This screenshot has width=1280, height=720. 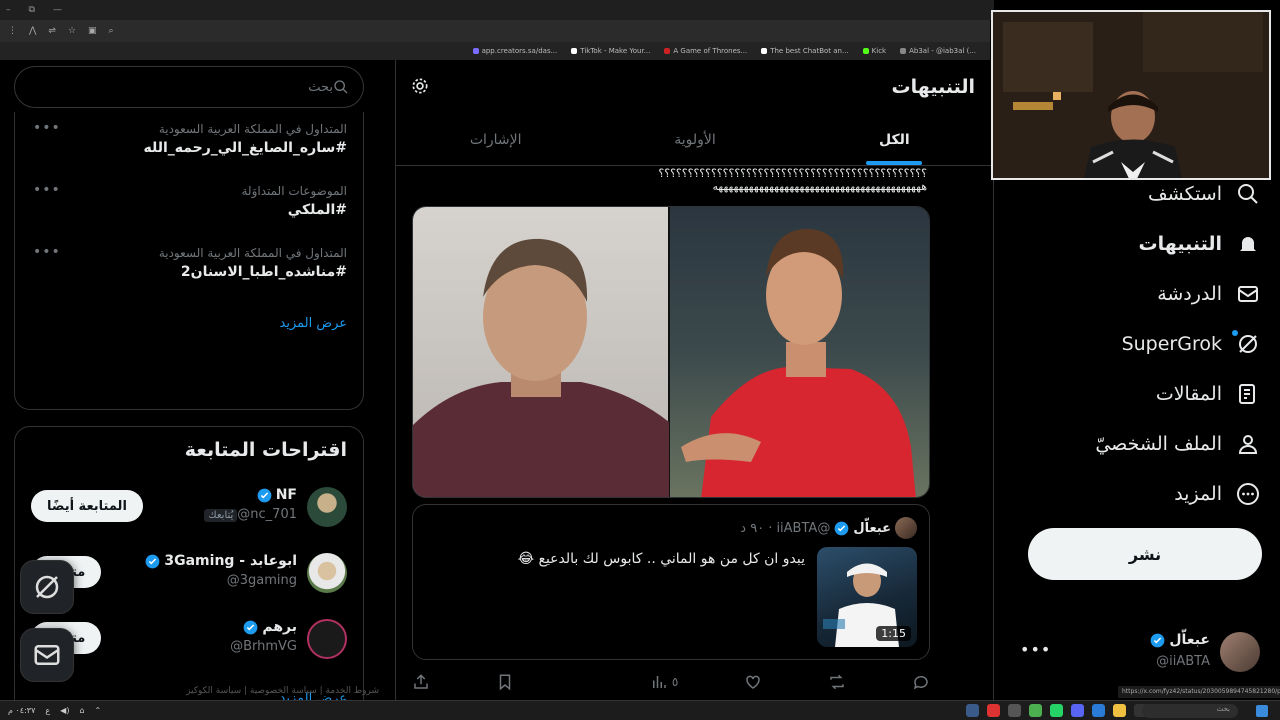 I want to click on quote-header: عبعاّل @iiABTA · ٩٠ د, so click(x=828, y=528).